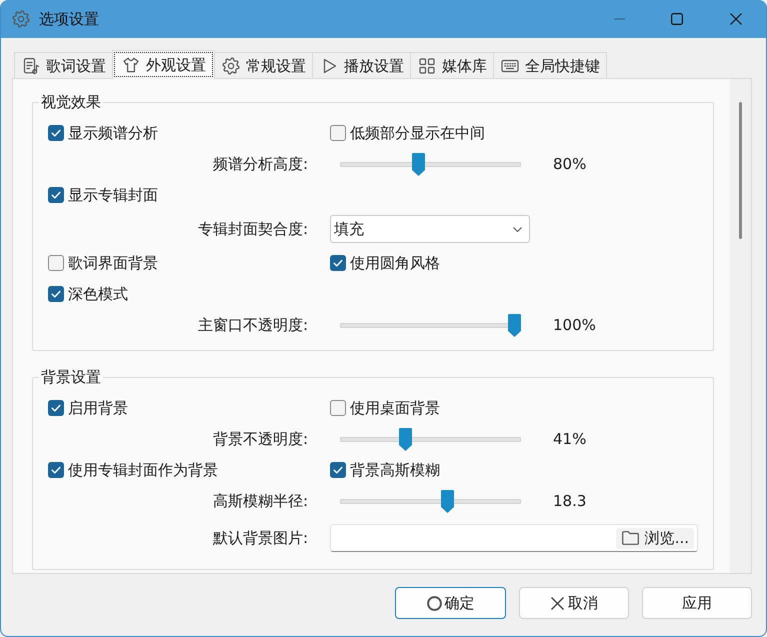  I want to click on field-label: 频谱分析高度:, so click(260, 164).